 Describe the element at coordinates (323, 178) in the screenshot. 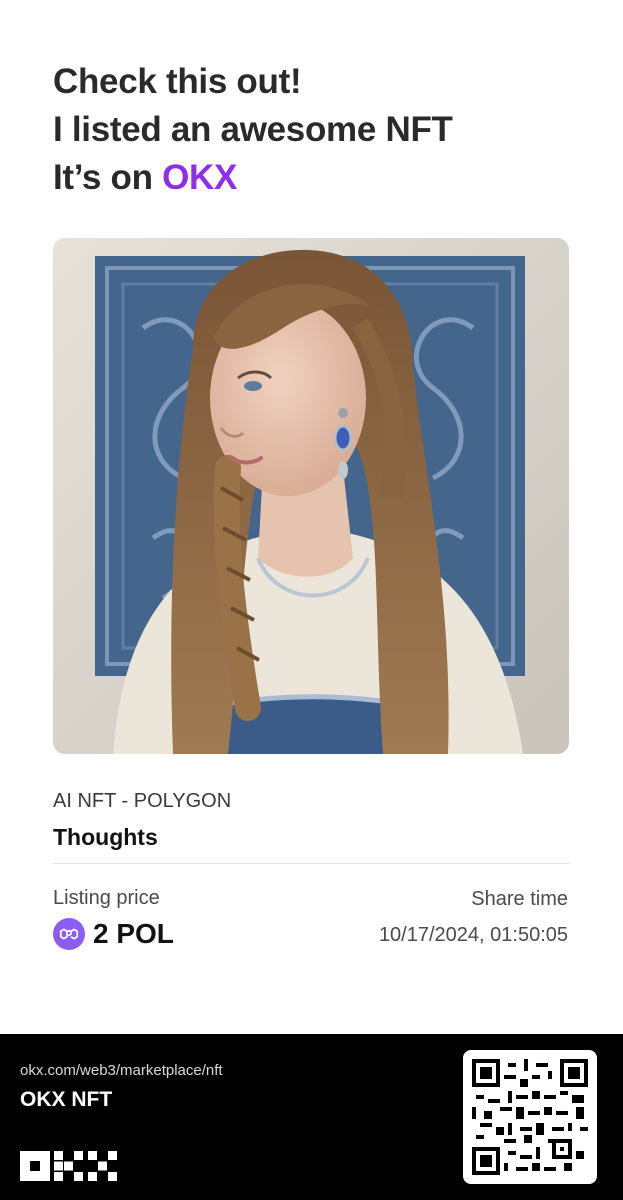

I see `headline-line-3: It’s on OKX` at that location.